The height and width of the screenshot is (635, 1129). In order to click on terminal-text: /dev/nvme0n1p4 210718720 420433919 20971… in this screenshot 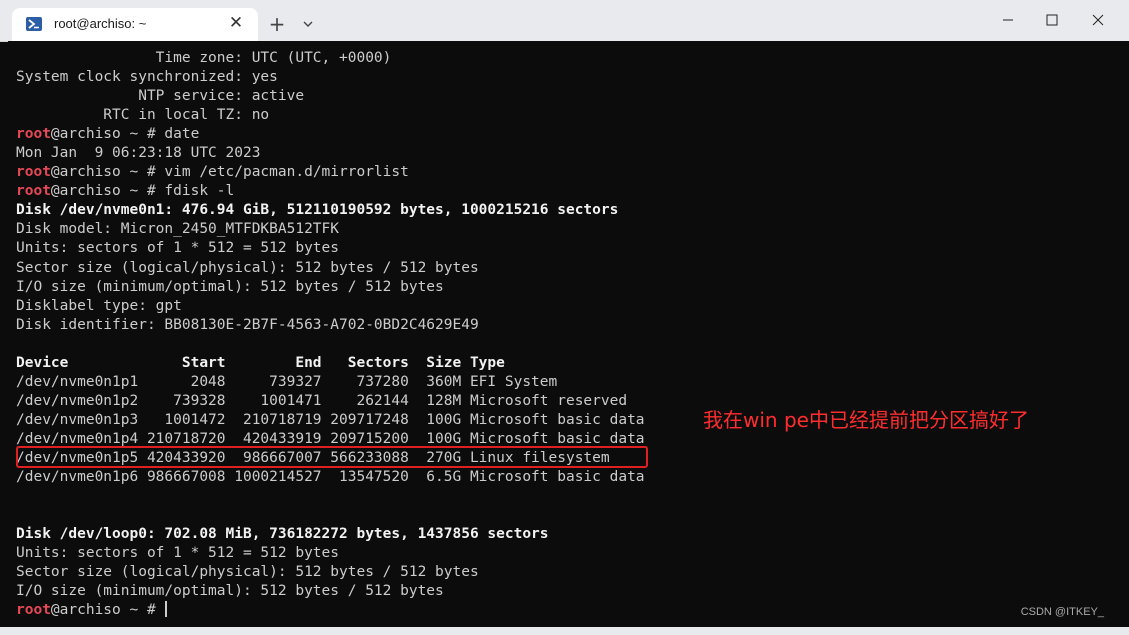, I will do `click(330, 438)`.